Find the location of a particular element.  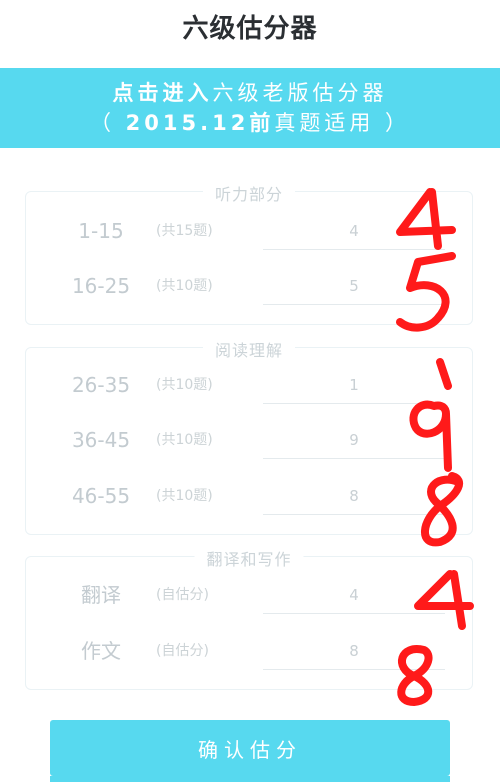

banner-line-2: （ 2015.12前真题适用 ） is located at coordinates (250, 123).